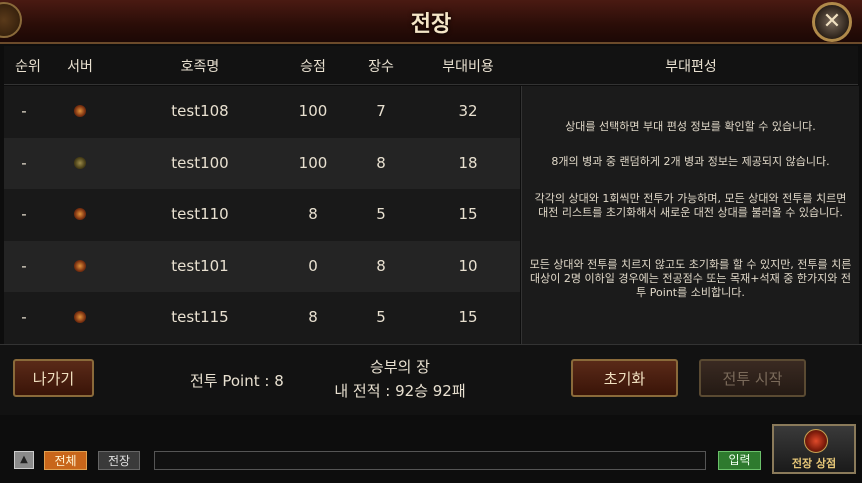  I want to click on info-text: 8개의 병과 중 랜덤하게 2개 병과 정보는 제공되지 않습니다., so click(690, 161).